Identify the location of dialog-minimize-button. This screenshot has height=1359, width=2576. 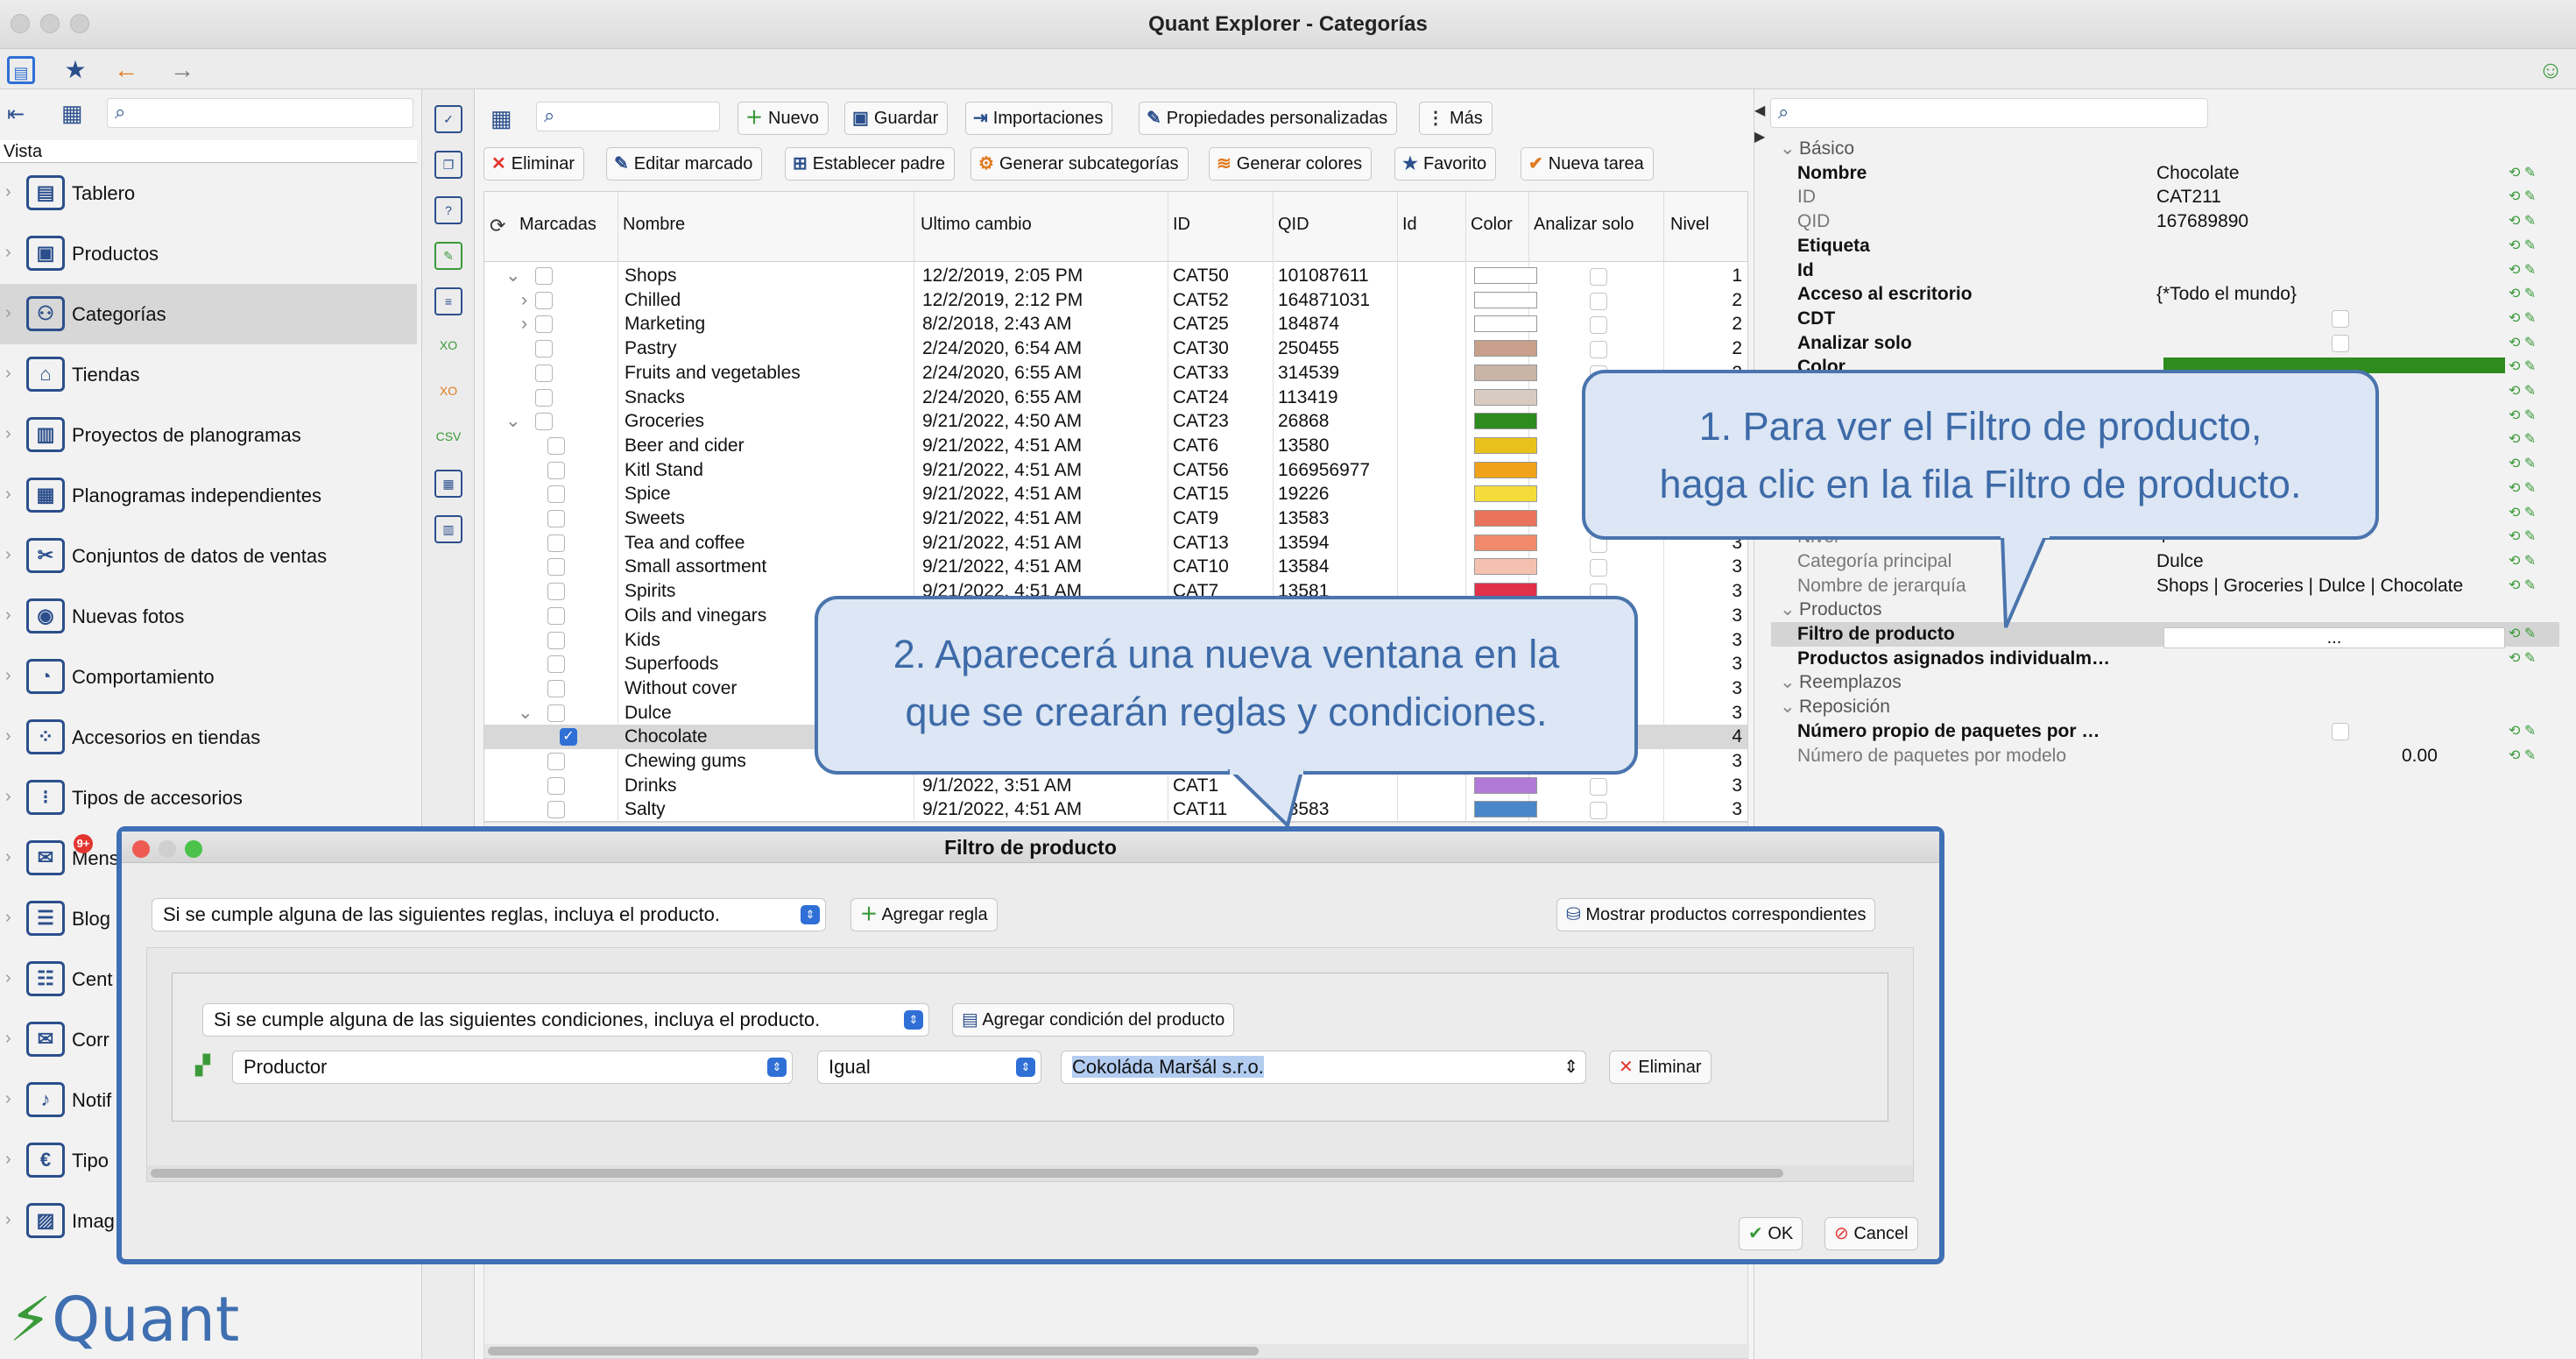
(167, 849).